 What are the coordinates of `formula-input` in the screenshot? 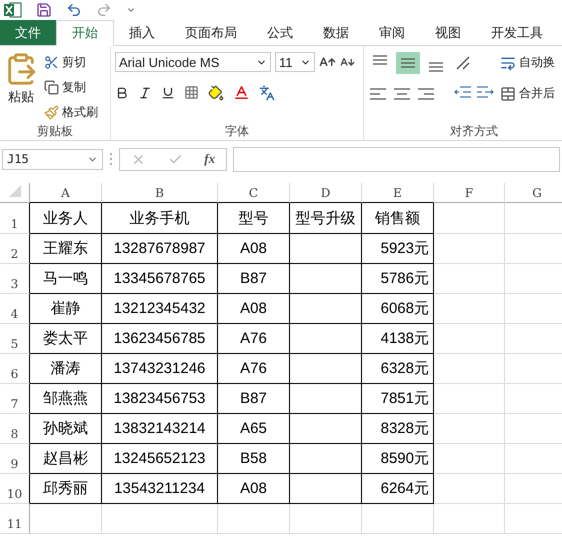 It's located at (396, 159).